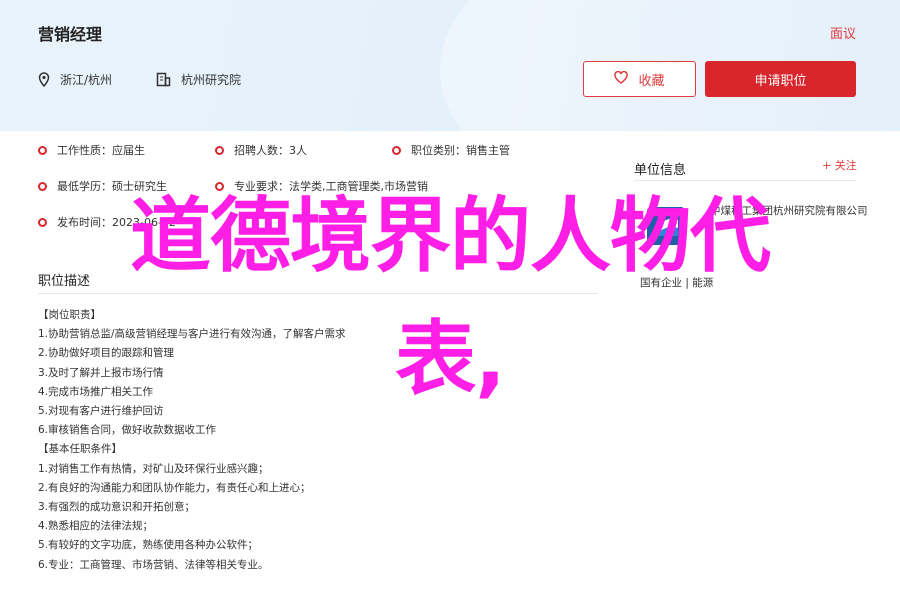 The width and height of the screenshot is (900, 589). Describe the element at coordinates (651, 81) in the screenshot. I see `favorite-label: 收藏` at that location.